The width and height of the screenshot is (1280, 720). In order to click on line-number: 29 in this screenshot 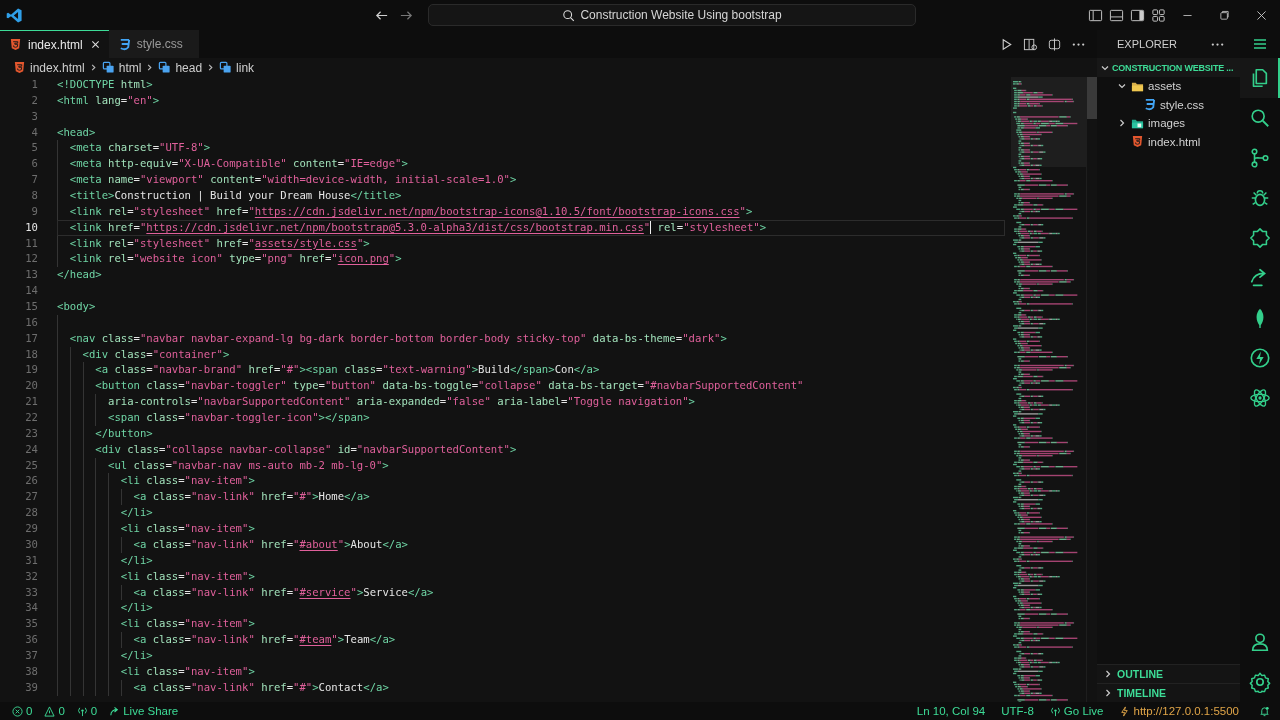, I will do `click(31, 529)`.